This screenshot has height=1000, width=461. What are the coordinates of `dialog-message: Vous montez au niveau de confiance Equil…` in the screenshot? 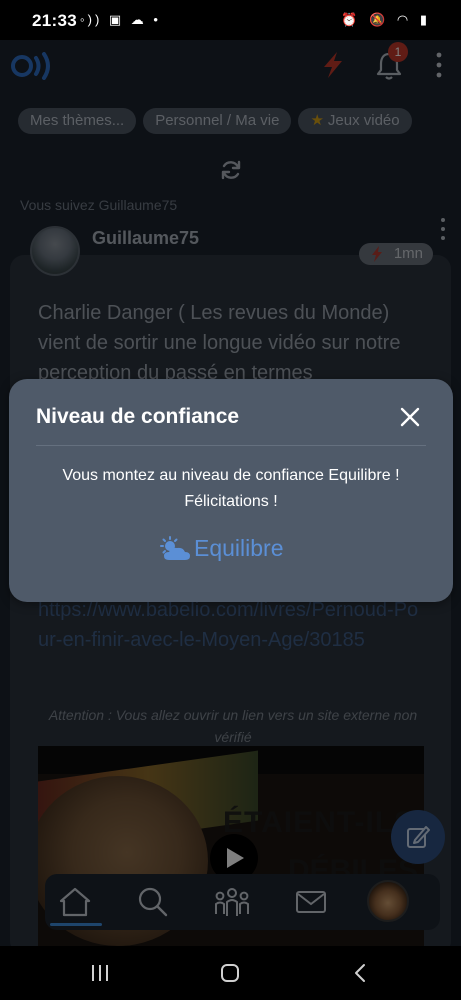 It's located at (231, 488).